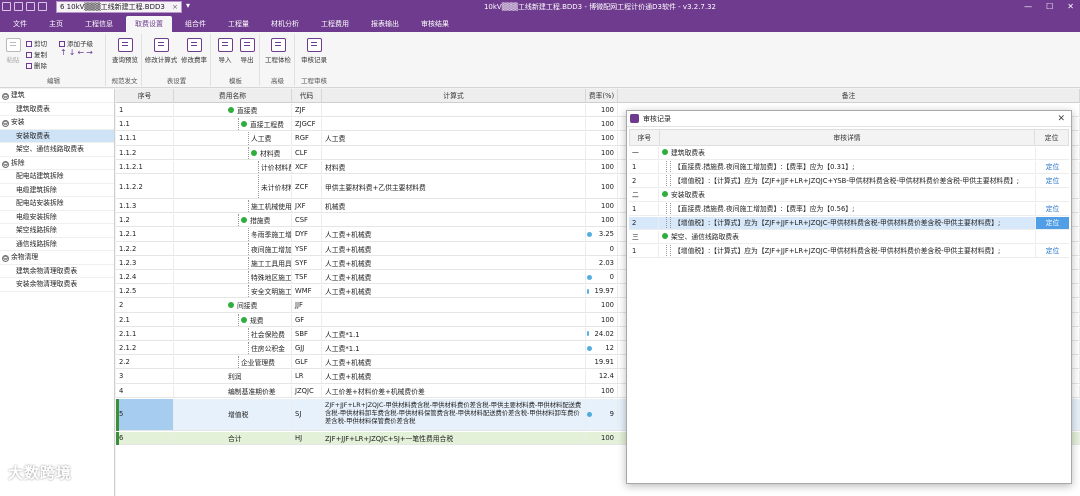 This screenshot has width=1080, height=496. I want to click on cell-name: 材料费, so click(233, 152).